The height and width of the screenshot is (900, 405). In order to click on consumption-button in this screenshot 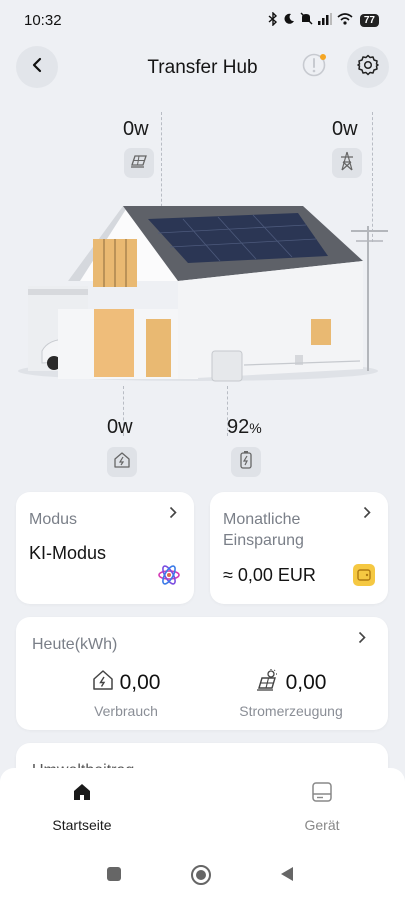, I will do `click(122, 462)`.